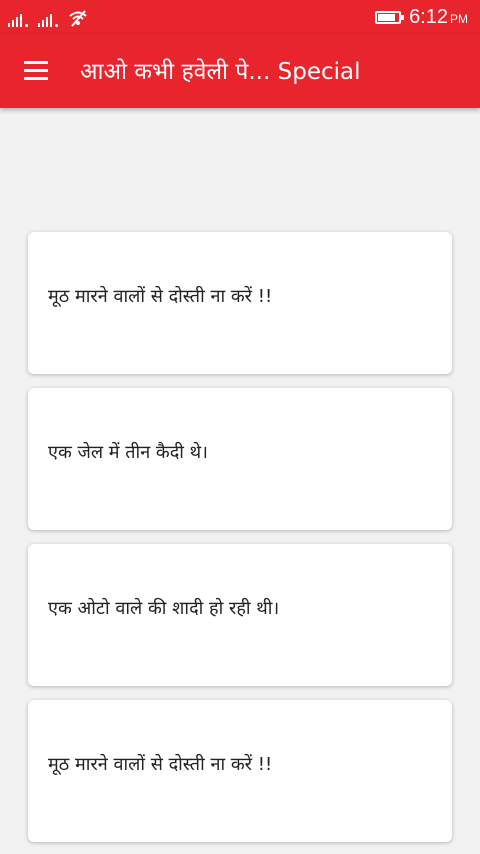 The image size is (480, 854). What do you see at coordinates (240, 17) in the screenshot?
I see `status-bar: 6:12 PM` at bounding box center [240, 17].